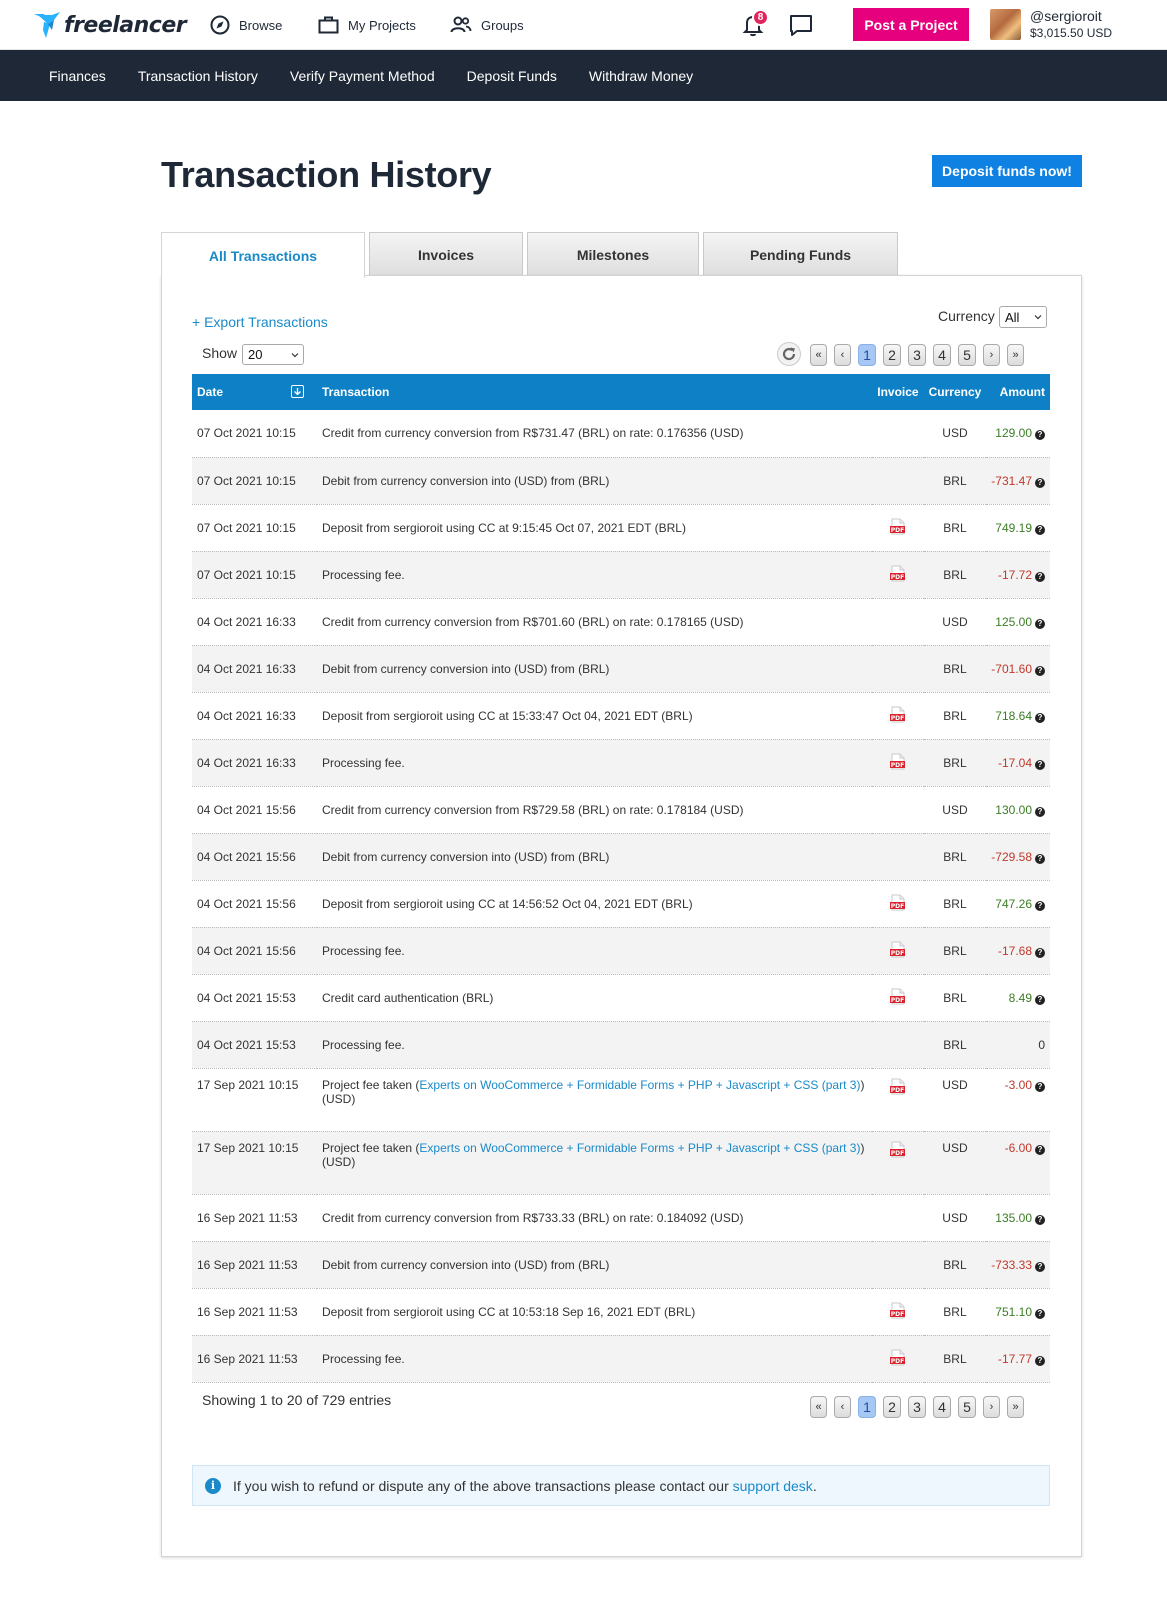 The height and width of the screenshot is (1599, 1167). What do you see at coordinates (1005, 24) in the screenshot?
I see `avatar` at bounding box center [1005, 24].